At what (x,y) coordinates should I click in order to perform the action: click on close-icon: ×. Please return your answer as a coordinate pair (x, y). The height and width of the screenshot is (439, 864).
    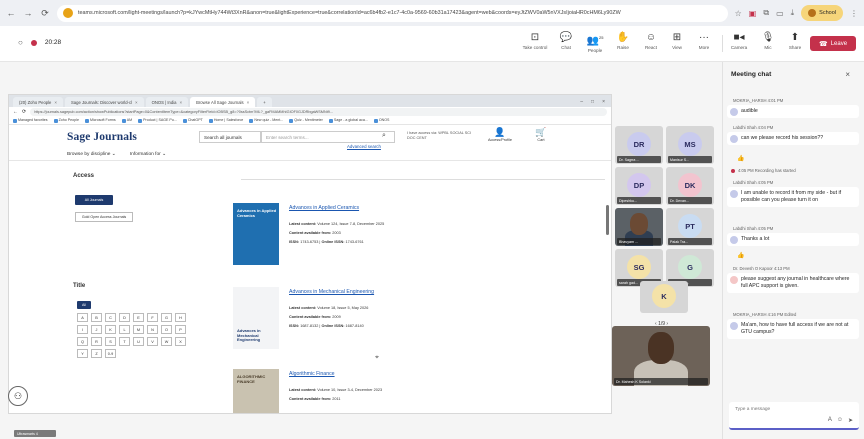
    Looking at the image, I should click on (847, 74).